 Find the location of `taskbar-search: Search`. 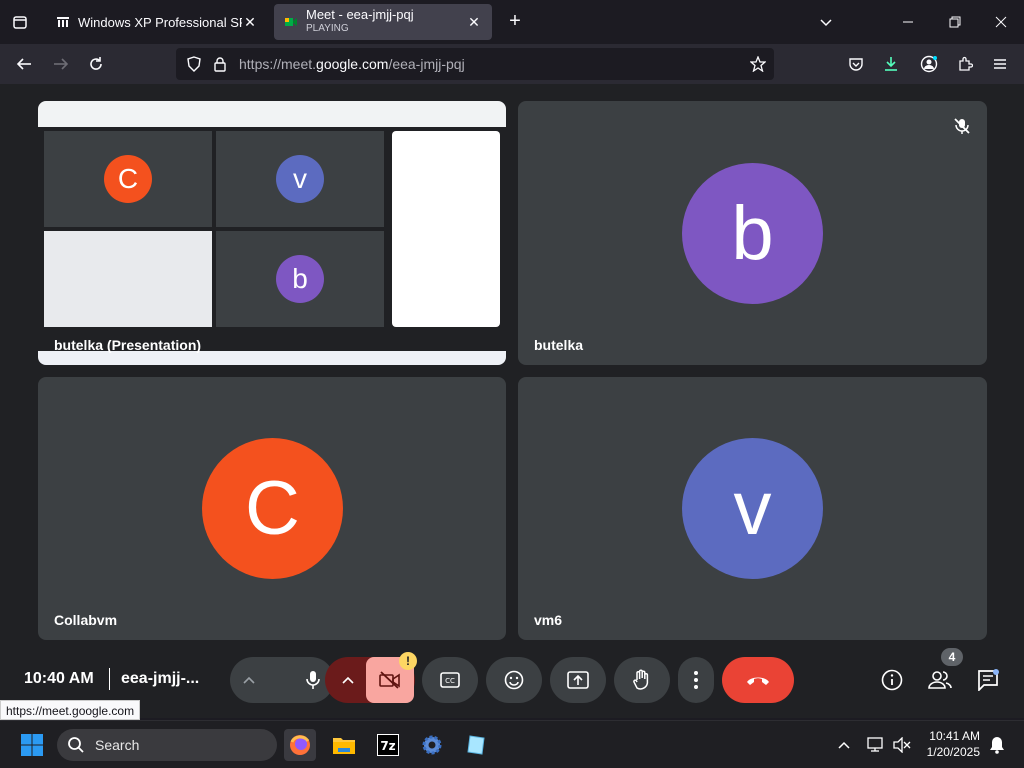

taskbar-search: Search is located at coordinates (167, 745).